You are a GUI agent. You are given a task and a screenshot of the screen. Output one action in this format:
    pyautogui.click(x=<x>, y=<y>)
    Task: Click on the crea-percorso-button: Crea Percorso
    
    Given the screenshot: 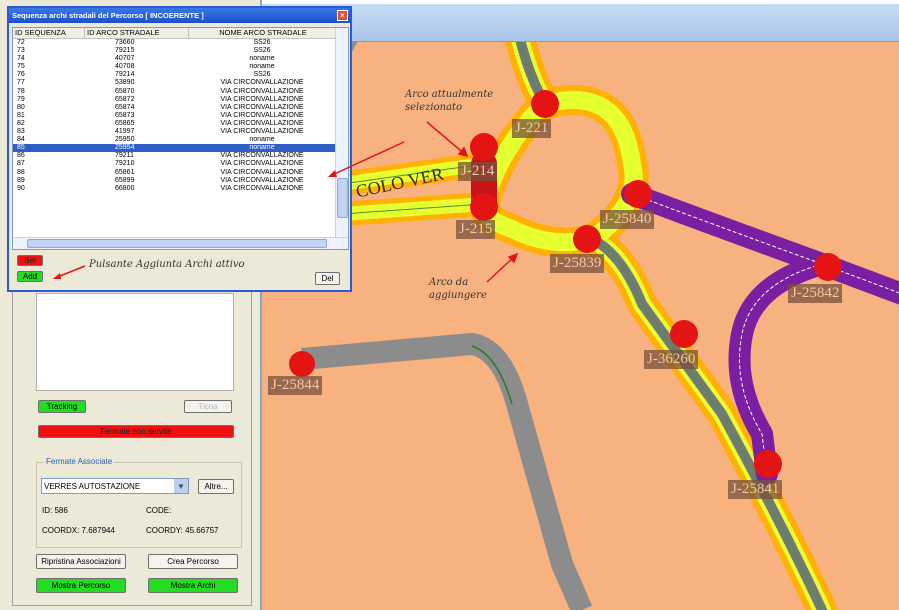 What is the action you would take?
    pyautogui.click(x=193, y=561)
    